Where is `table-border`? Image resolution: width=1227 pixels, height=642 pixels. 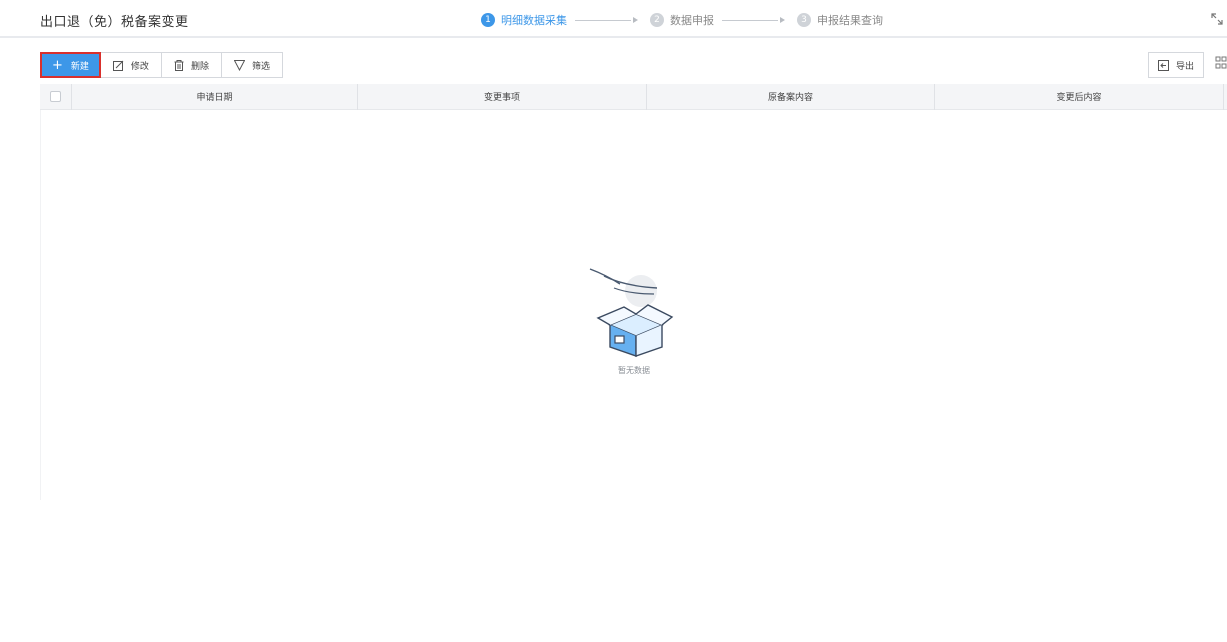 table-border is located at coordinates (40, 305).